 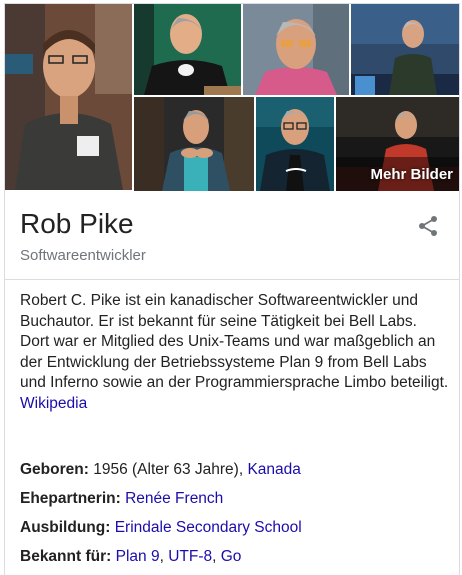 What do you see at coordinates (70, 498) in the screenshot?
I see `fact-label: Ehepartnerin:` at bounding box center [70, 498].